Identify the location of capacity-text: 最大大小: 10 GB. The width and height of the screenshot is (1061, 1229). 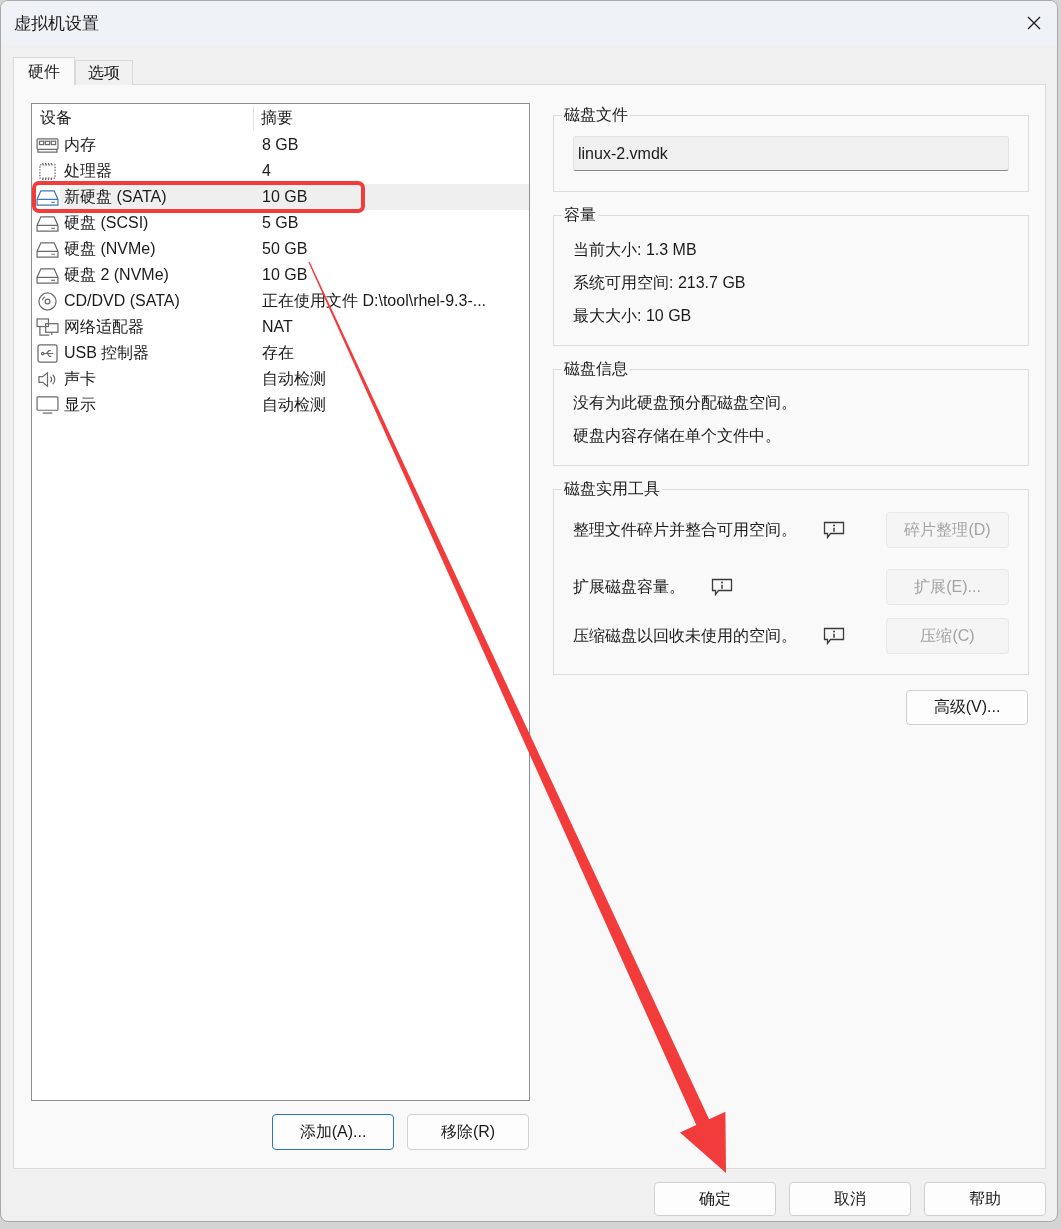
(633, 316).